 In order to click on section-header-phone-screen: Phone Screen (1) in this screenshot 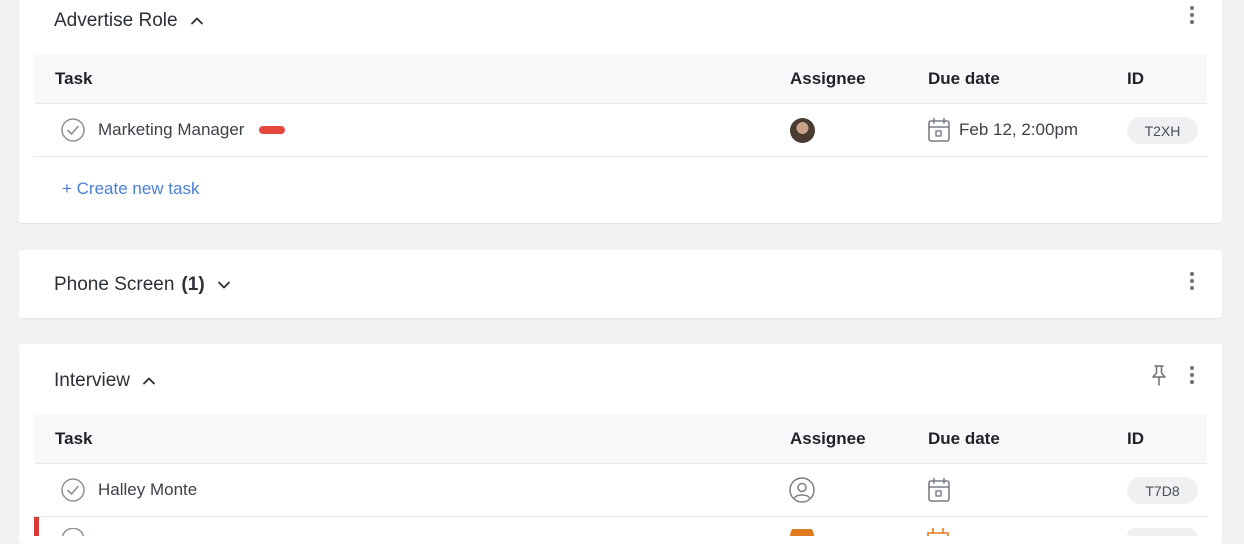, I will do `click(142, 285)`.